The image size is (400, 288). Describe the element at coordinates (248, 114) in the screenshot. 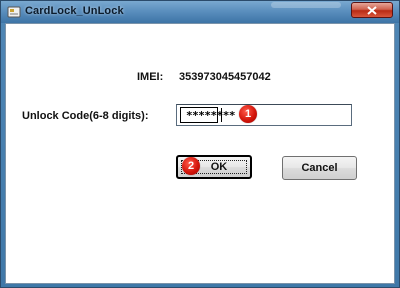

I see `step-badge-1: 1` at that location.